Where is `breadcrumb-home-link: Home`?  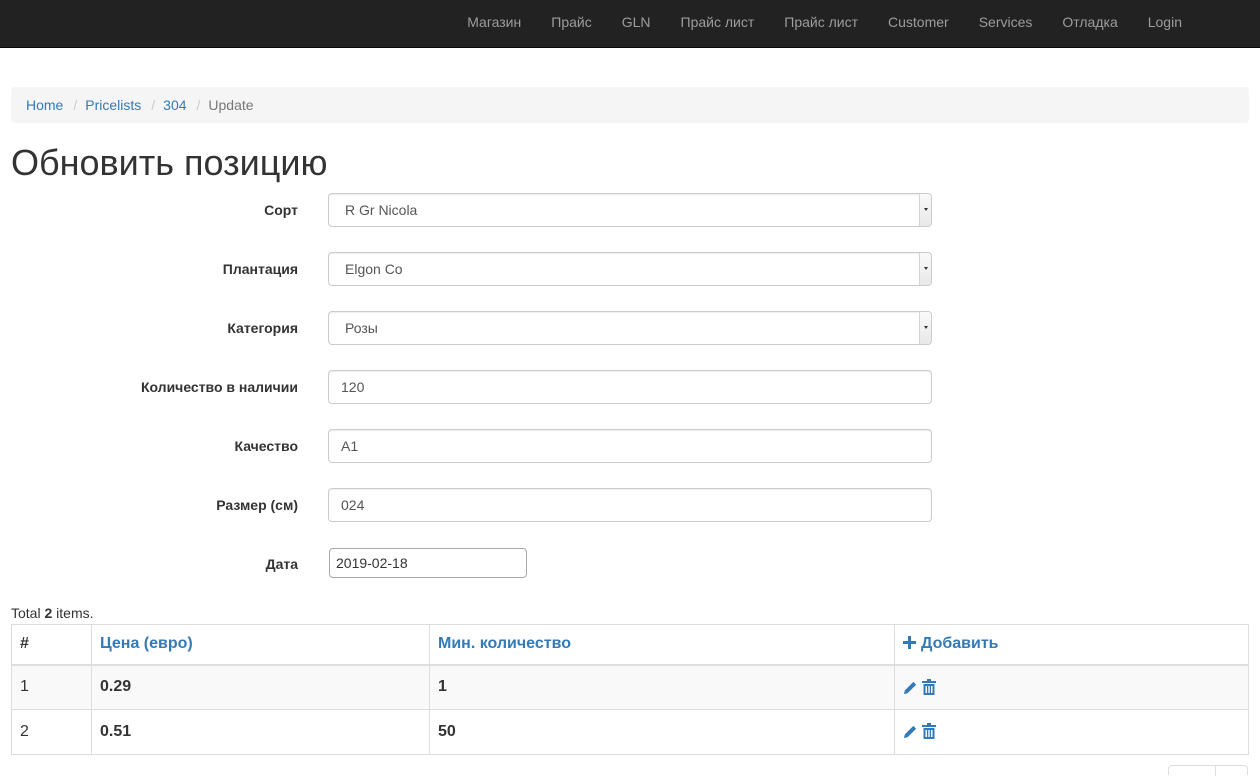
breadcrumb-home-link: Home is located at coordinates (44, 105).